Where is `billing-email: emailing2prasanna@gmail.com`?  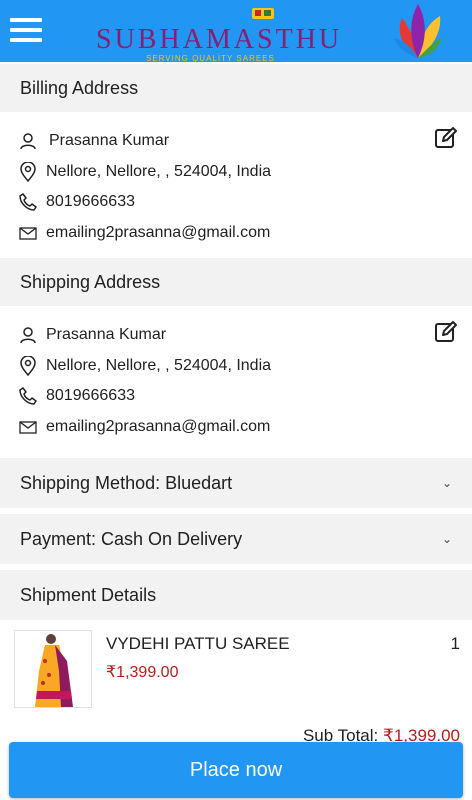 billing-email: emailing2prasanna@gmail.com is located at coordinates (158, 232).